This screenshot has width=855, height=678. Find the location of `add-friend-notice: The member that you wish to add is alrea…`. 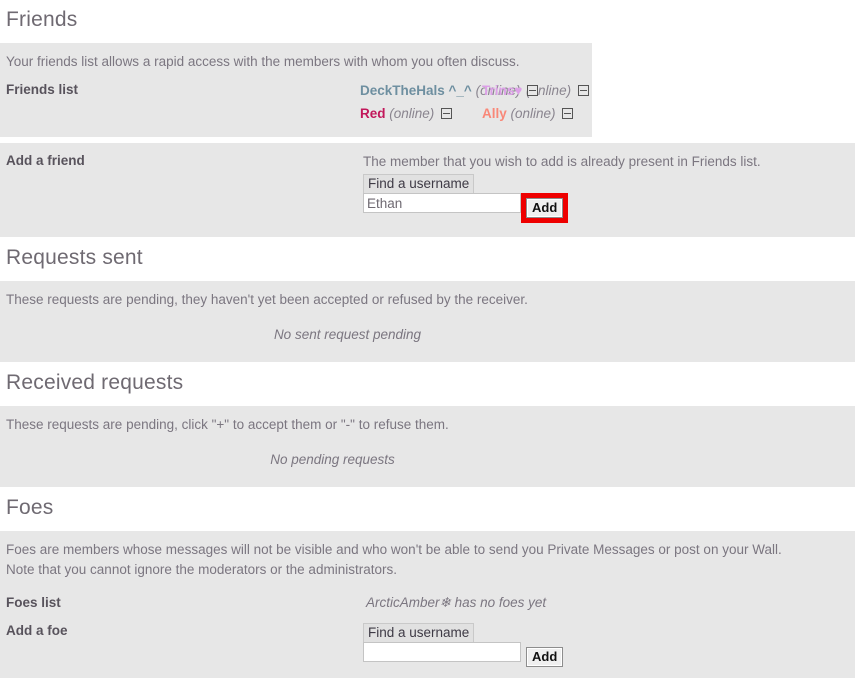

add-friend-notice: The member that you wish to add is alrea… is located at coordinates (562, 162).